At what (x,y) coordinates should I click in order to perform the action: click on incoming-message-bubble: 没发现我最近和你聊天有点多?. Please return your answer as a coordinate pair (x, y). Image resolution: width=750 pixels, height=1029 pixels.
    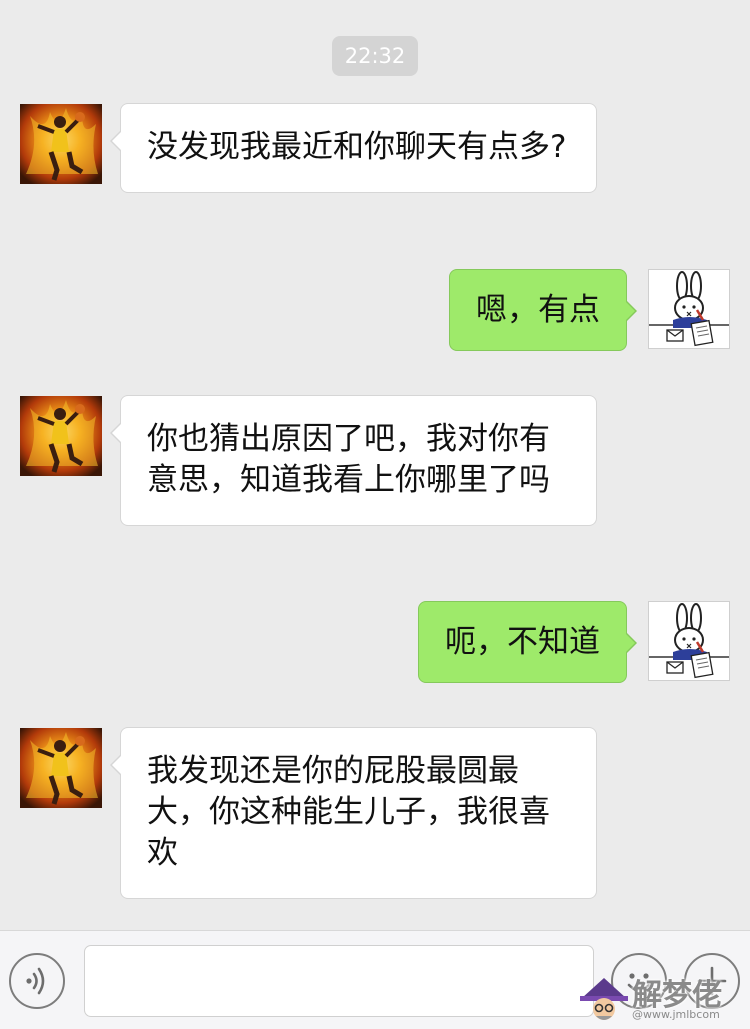
    Looking at the image, I should click on (353, 148).